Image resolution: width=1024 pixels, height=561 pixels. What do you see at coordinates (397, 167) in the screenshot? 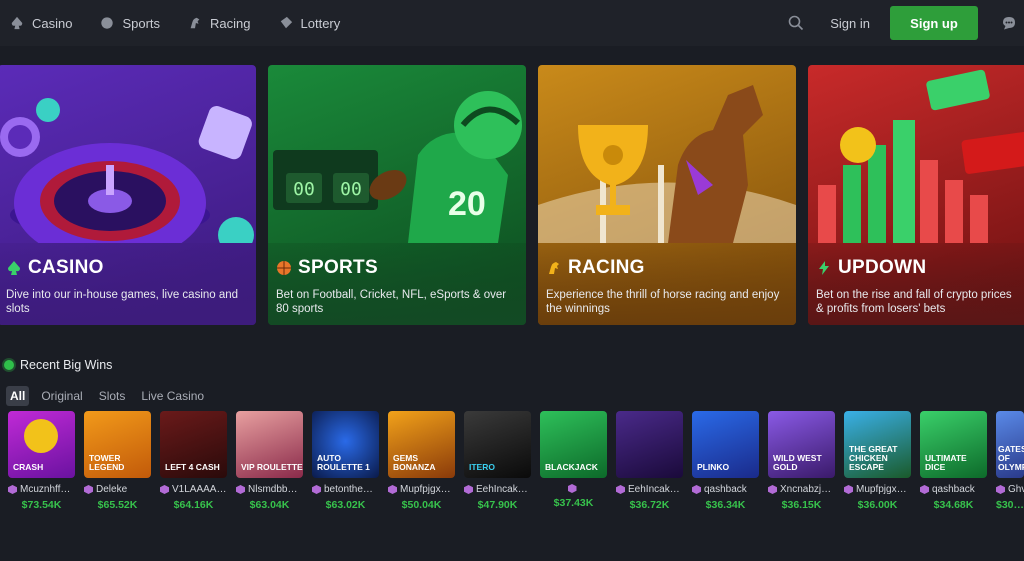
I see `football-player-illustration: 00 00 20` at bounding box center [397, 167].